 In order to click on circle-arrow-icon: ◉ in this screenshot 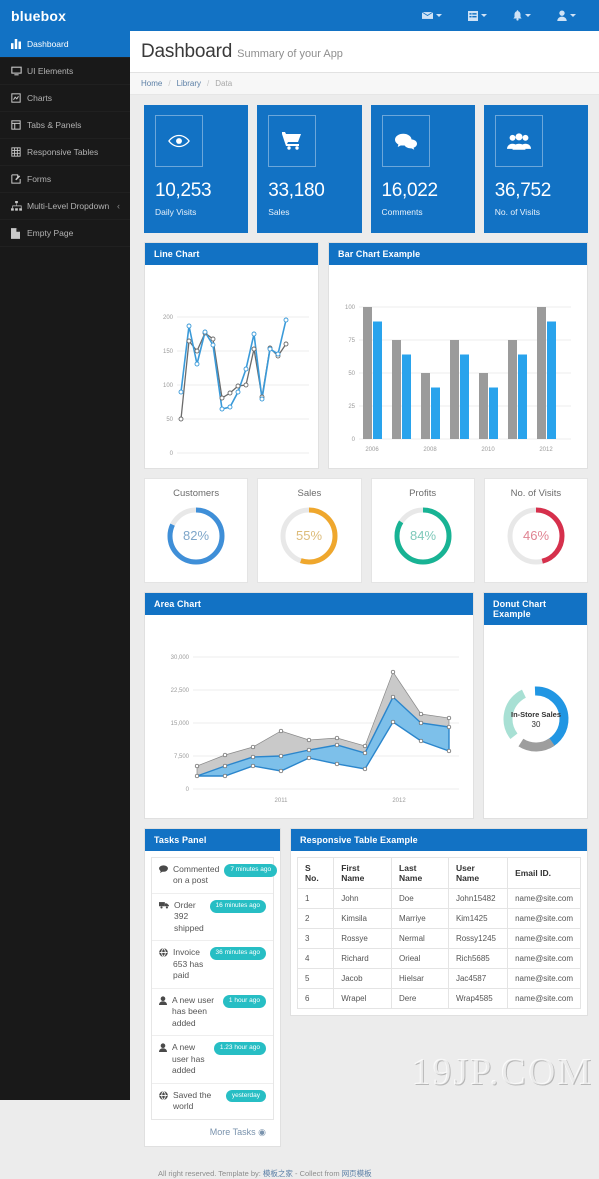, I will do `click(262, 1131)`.